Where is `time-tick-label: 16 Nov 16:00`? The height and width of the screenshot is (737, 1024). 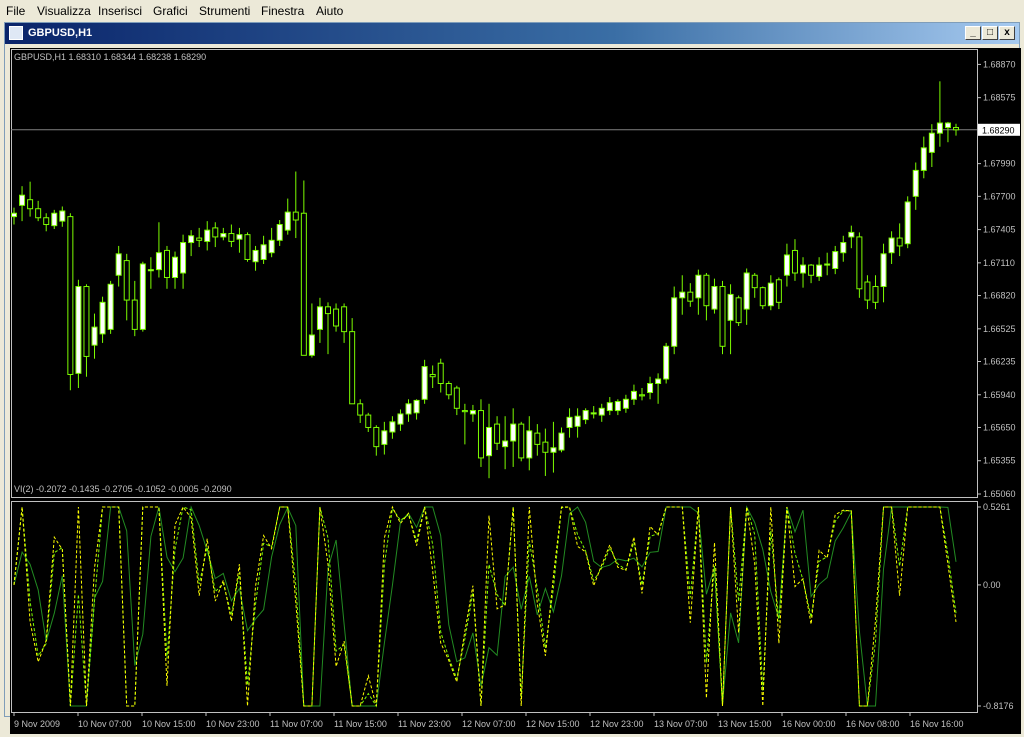
time-tick-label: 16 Nov 16:00 is located at coordinates (937, 724).